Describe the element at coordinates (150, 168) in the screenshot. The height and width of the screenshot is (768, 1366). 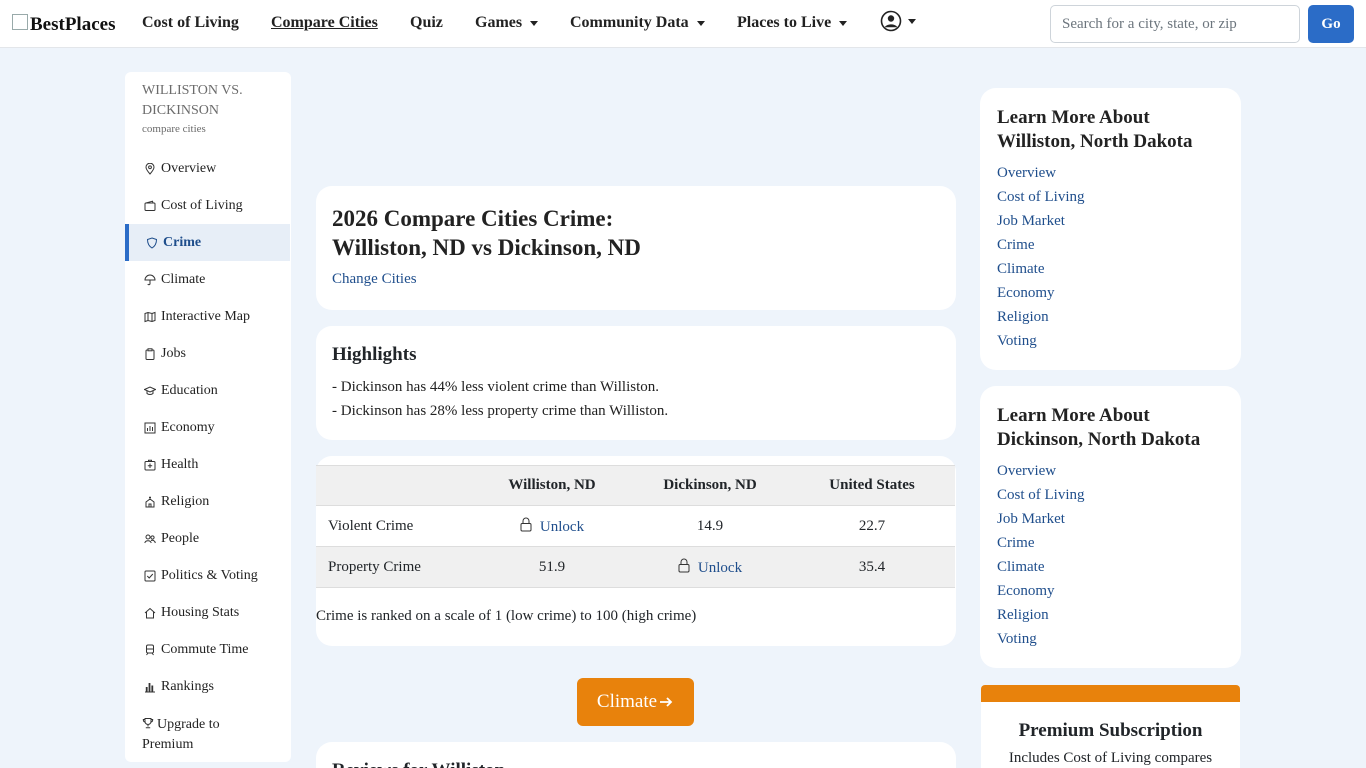
I see `map-pin-icon` at that location.